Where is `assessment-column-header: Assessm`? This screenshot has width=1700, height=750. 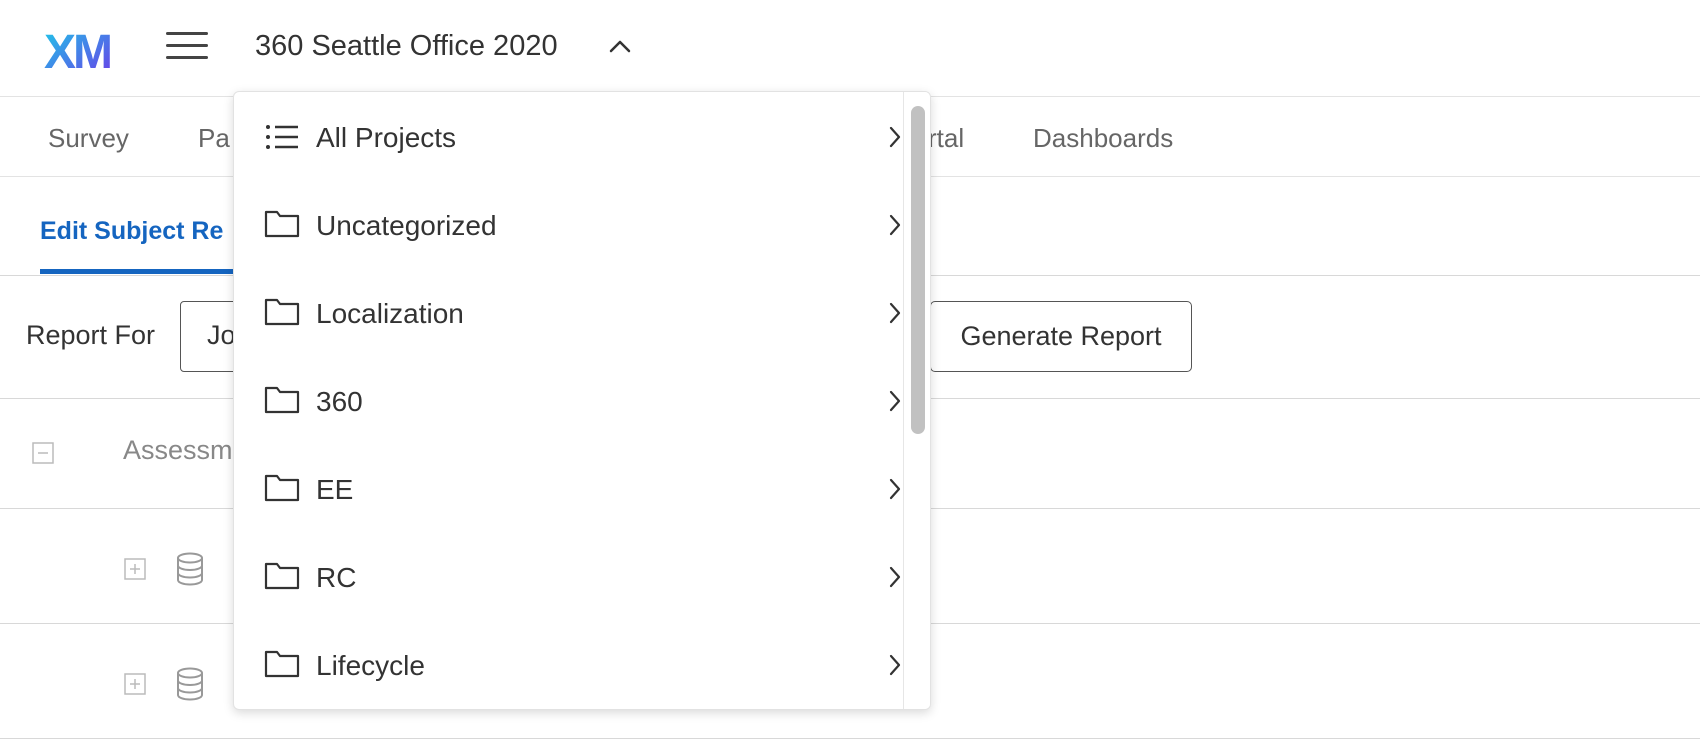 assessment-column-header: Assessm is located at coordinates (178, 450).